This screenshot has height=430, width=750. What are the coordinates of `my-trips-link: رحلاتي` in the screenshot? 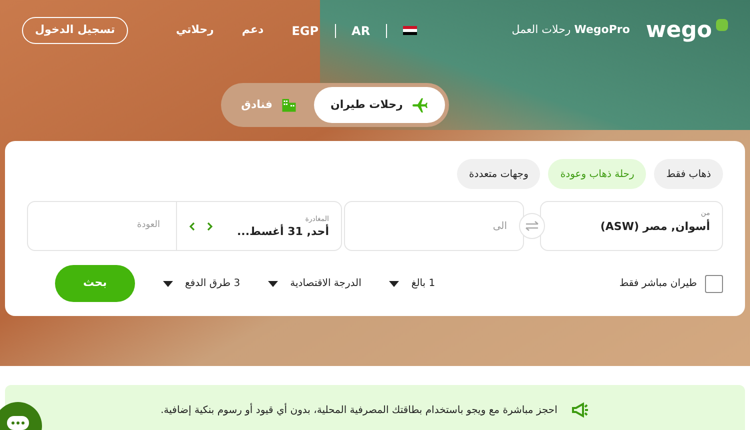 It's located at (195, 30).